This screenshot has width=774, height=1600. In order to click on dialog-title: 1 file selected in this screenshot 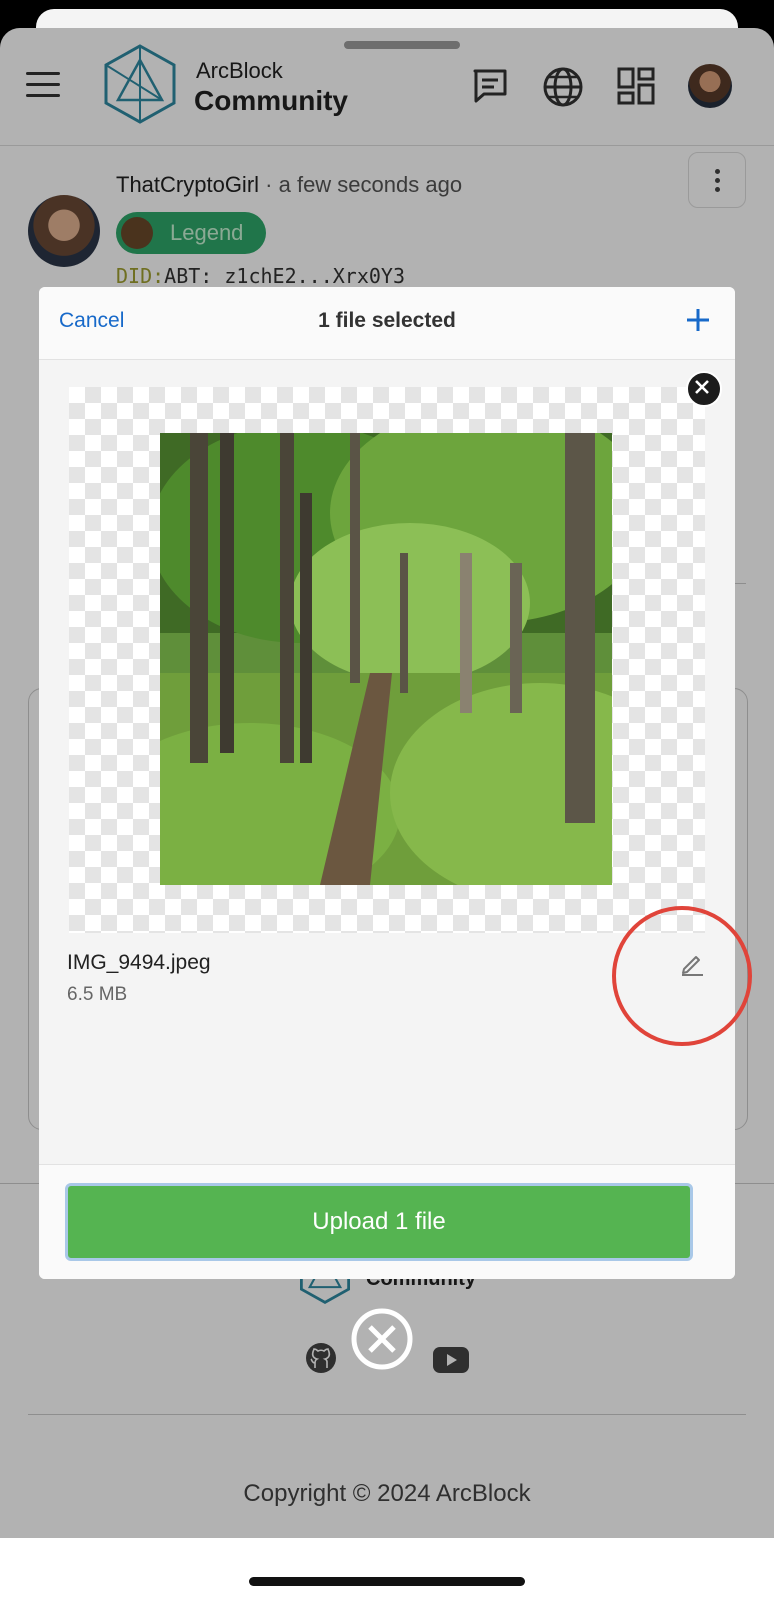, I will do `click(387, 320)`.